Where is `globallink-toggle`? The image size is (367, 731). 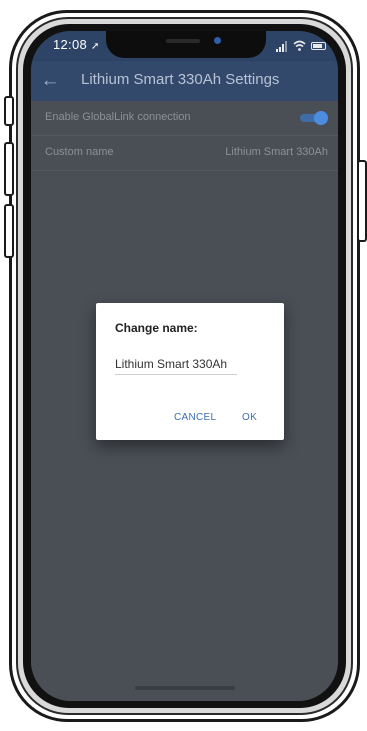 globallink-toggle is located at coordinates (314, 118).